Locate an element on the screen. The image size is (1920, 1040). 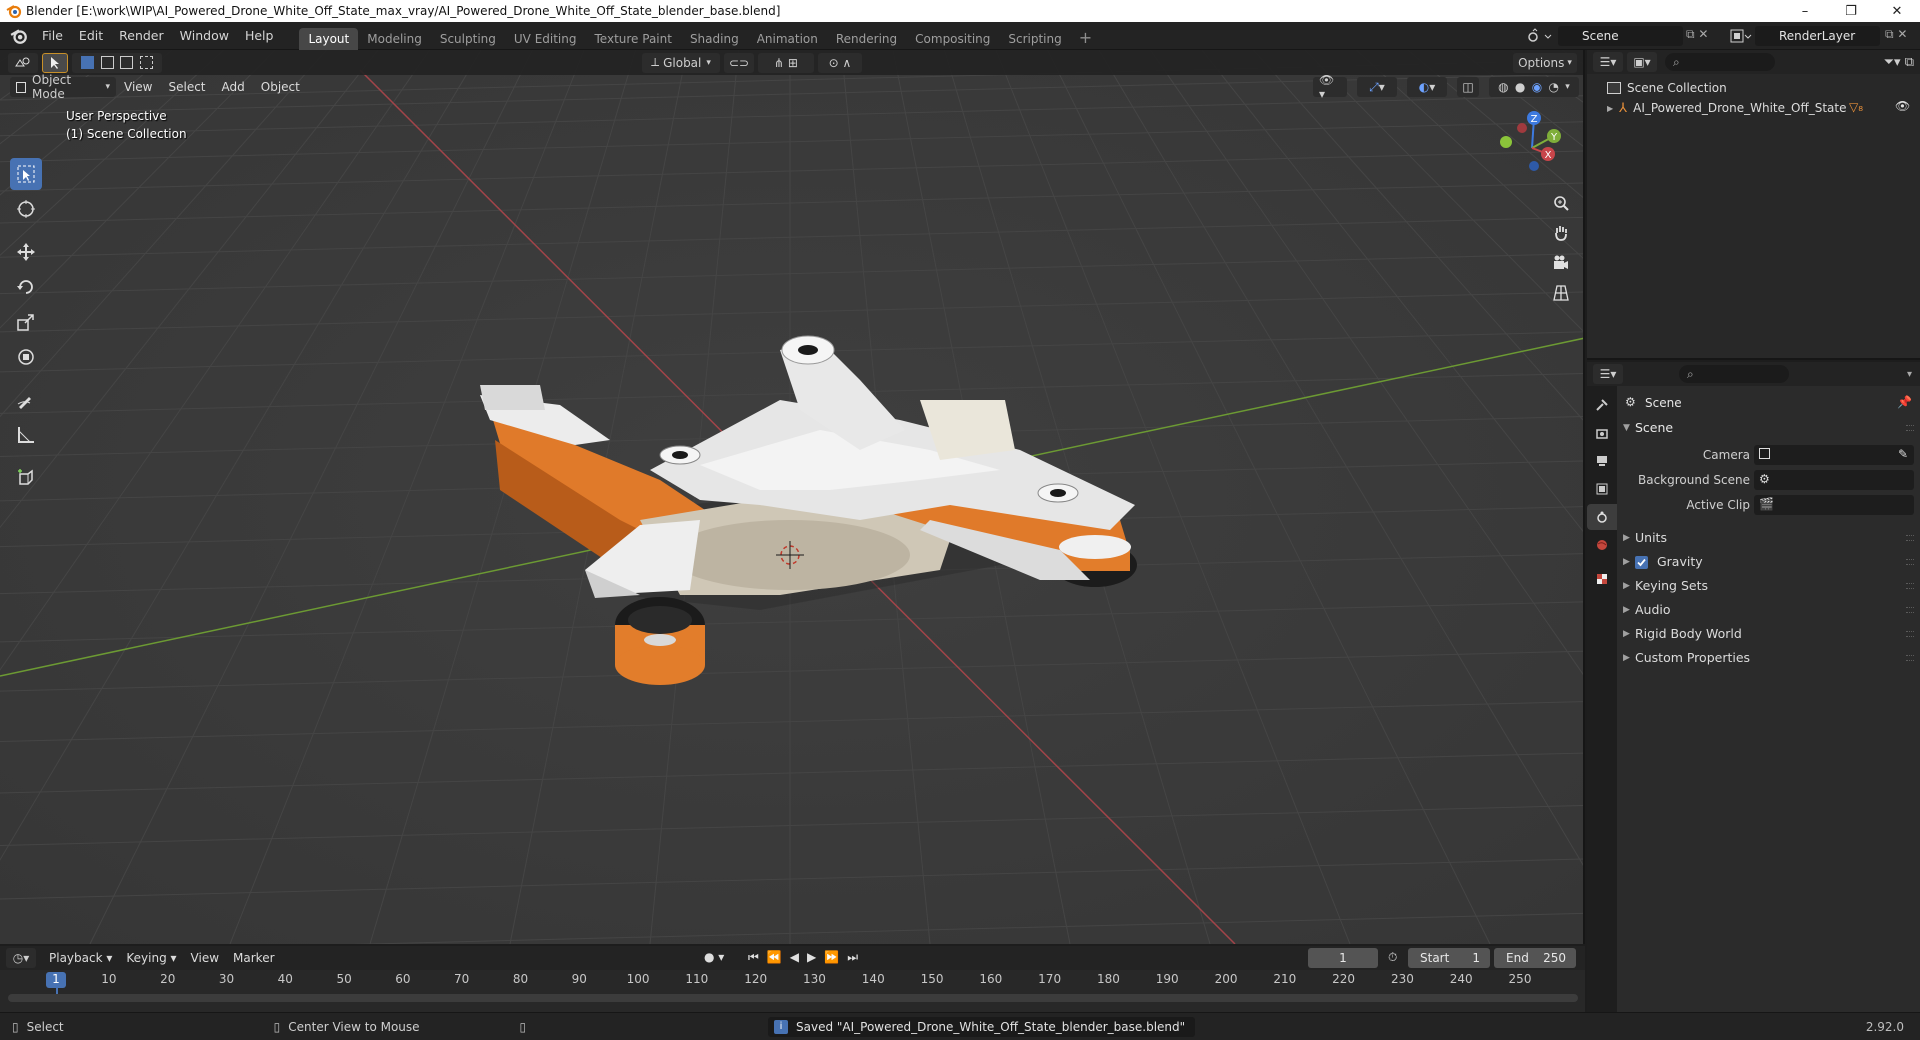
overlays-toggle-icon: ◐ ▾ is located at coordinates (1427, 87).